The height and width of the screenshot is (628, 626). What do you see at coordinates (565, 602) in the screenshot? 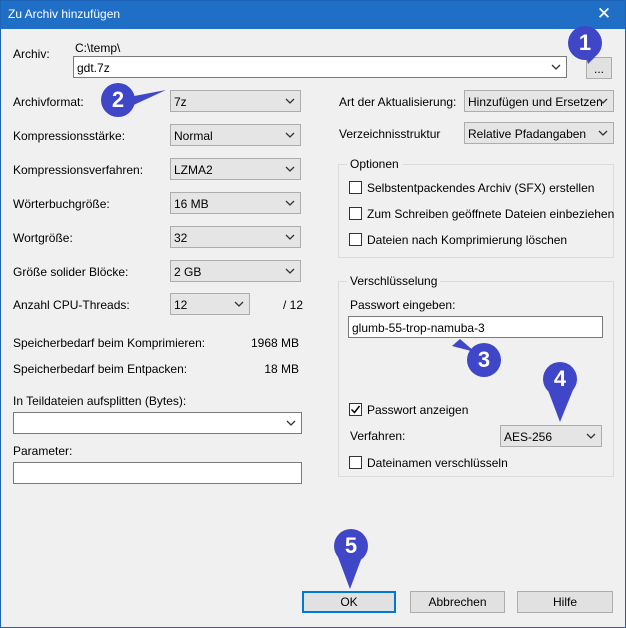
I see `help-button: Hilfe` at bounding box center [565, 602].